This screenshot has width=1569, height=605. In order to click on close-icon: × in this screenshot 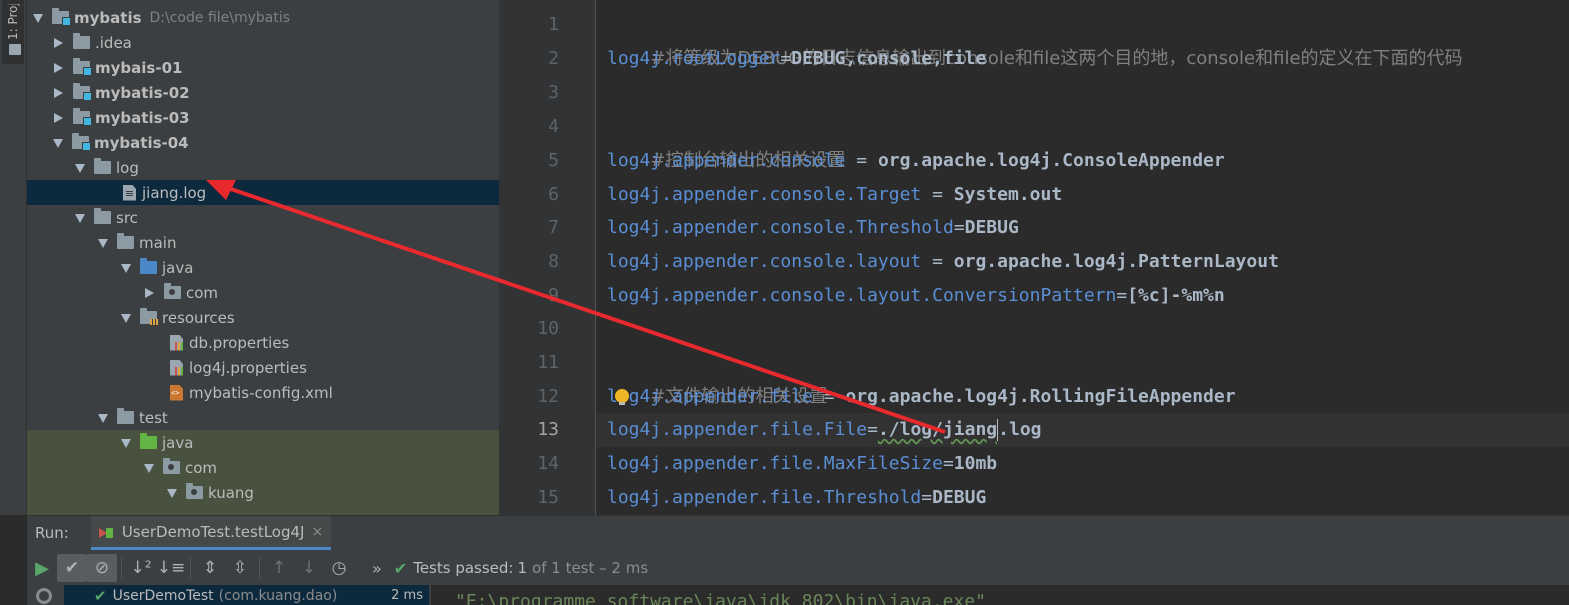, I will do `click(317, 532)`.